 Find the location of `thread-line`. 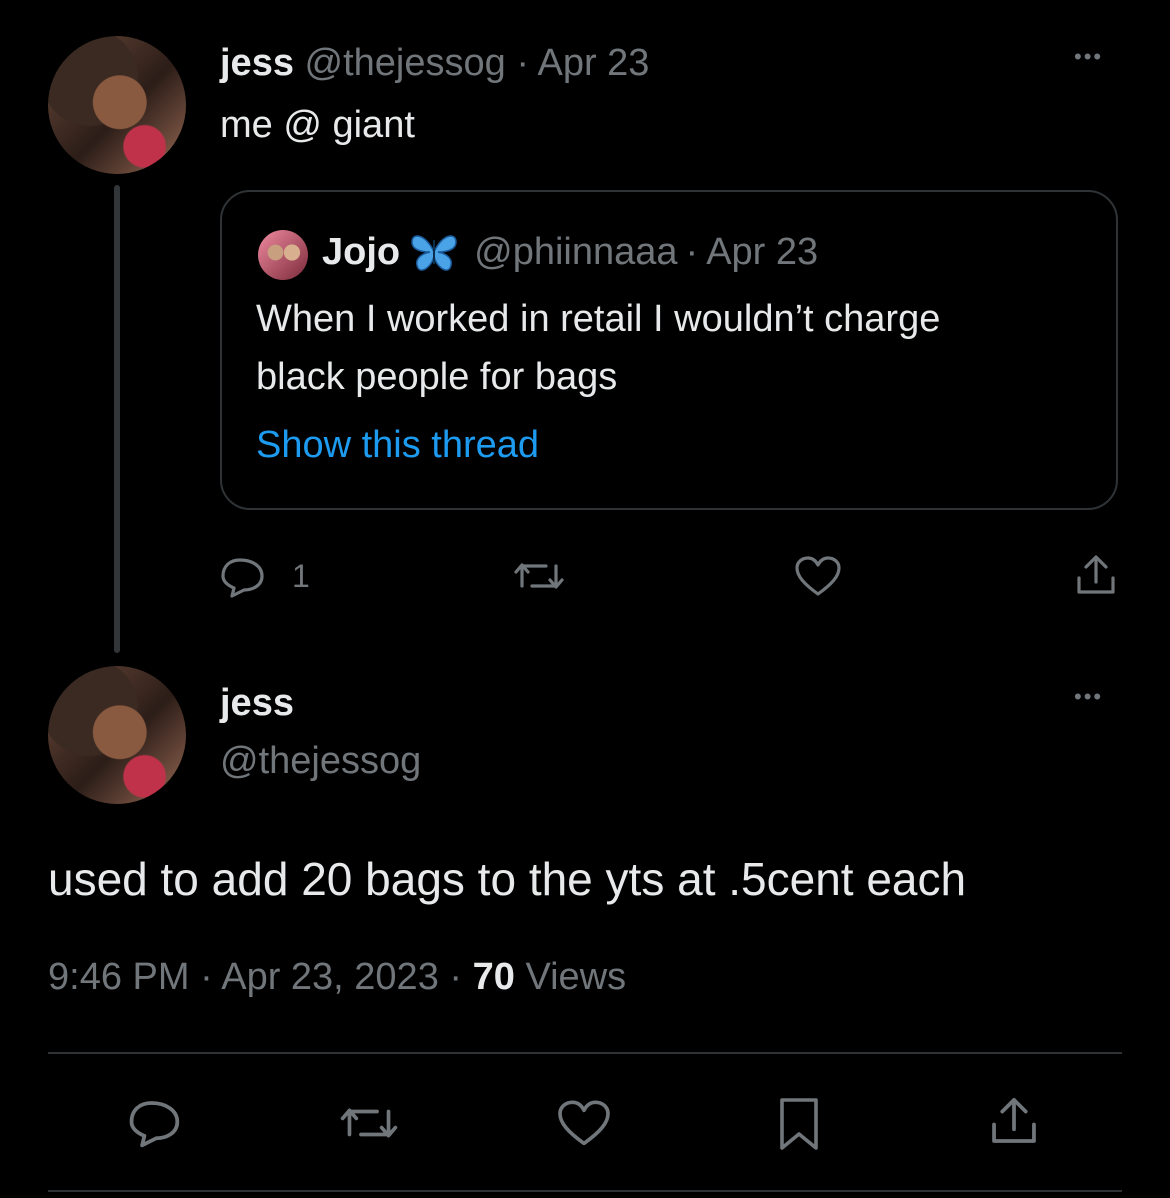

thread-line is located at coordinates (117, 419).